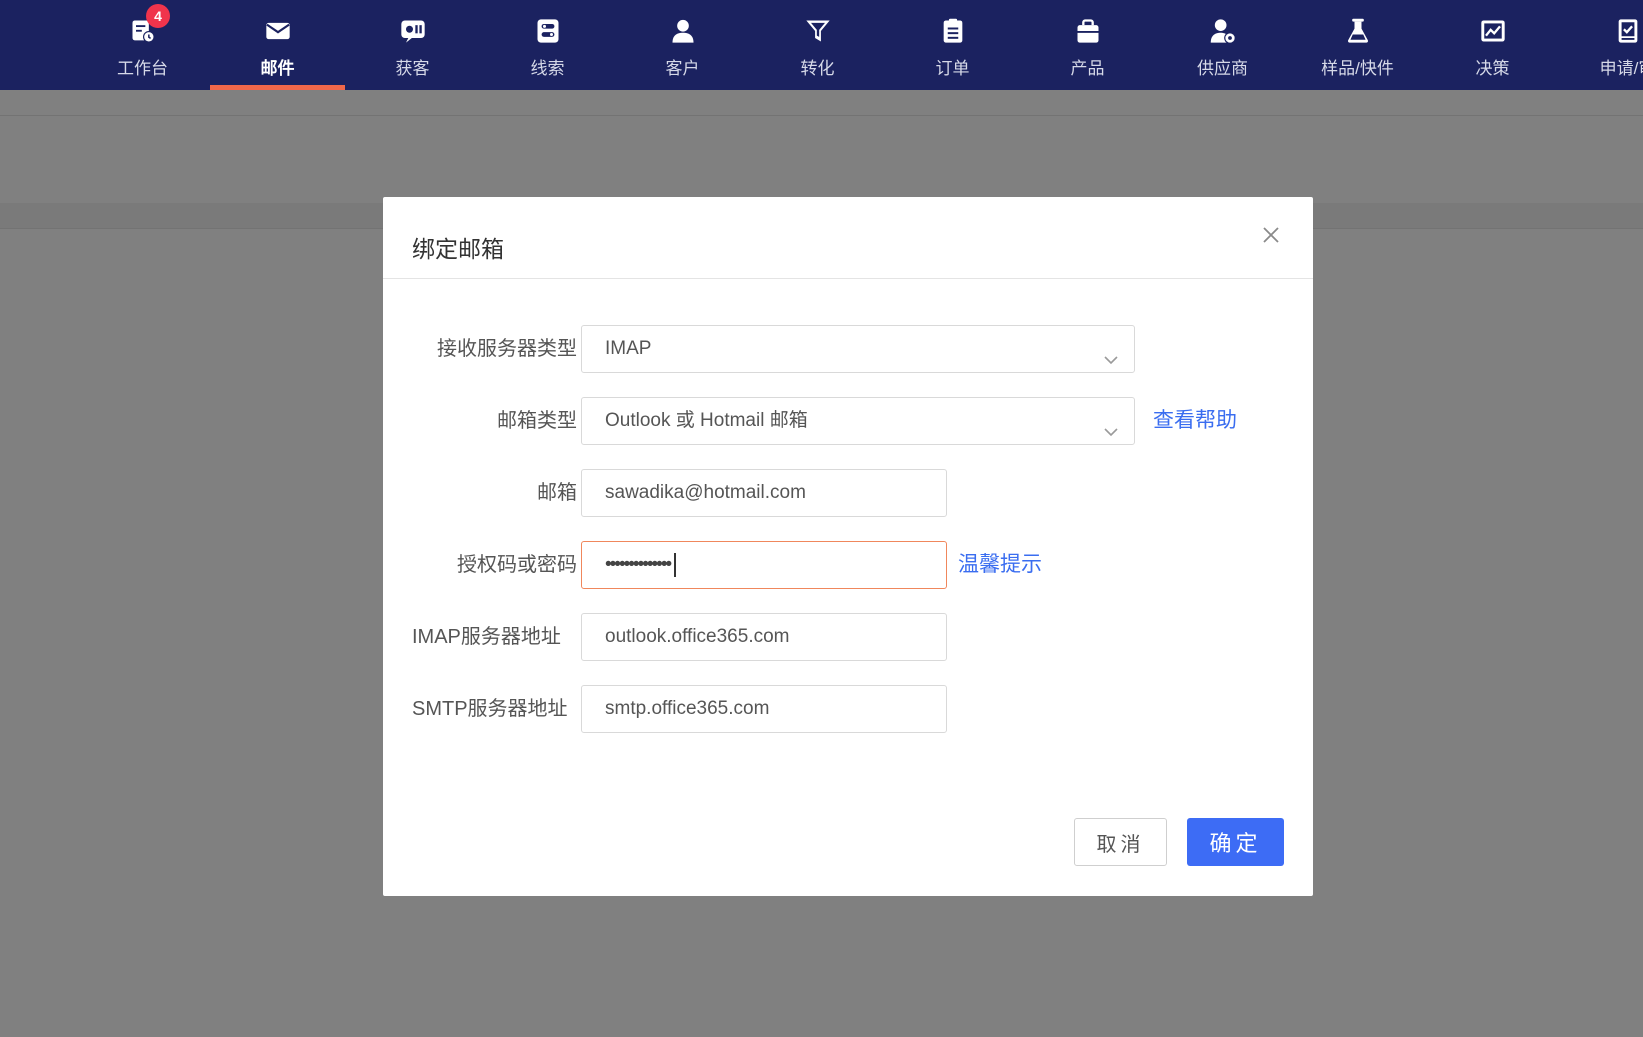 This screenshot has height=1037, width=1643. I want to click on imap-row: IMAP服务器地址 outlook.office365.com, so click(848, 637).